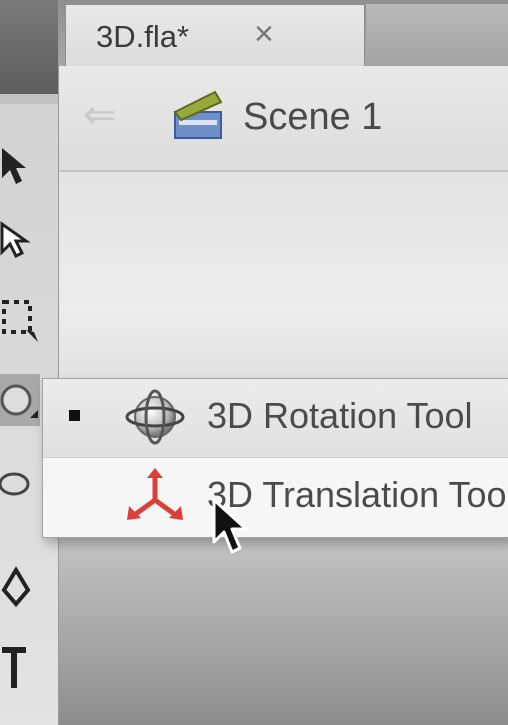 This screenshot has height=725, width=508. What do you see at coordinates (20, 164) in the screenshot?
I see `selection-tool-icon` at bounding box center [20, 164].